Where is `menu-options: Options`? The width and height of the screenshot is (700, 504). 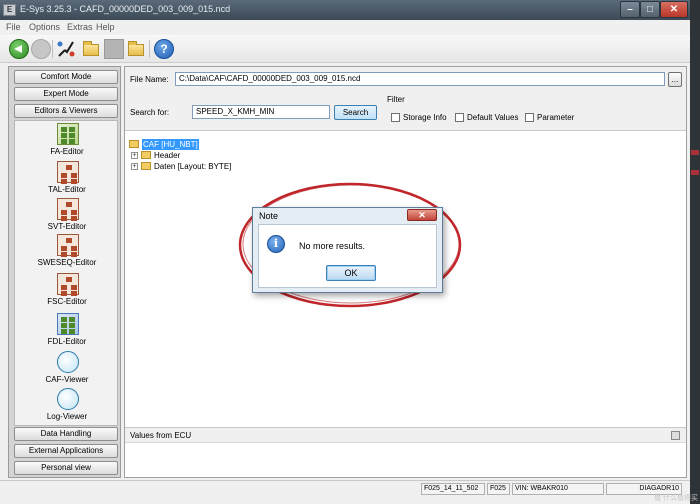 menu-options: Options is located at coordinates (44, 27).